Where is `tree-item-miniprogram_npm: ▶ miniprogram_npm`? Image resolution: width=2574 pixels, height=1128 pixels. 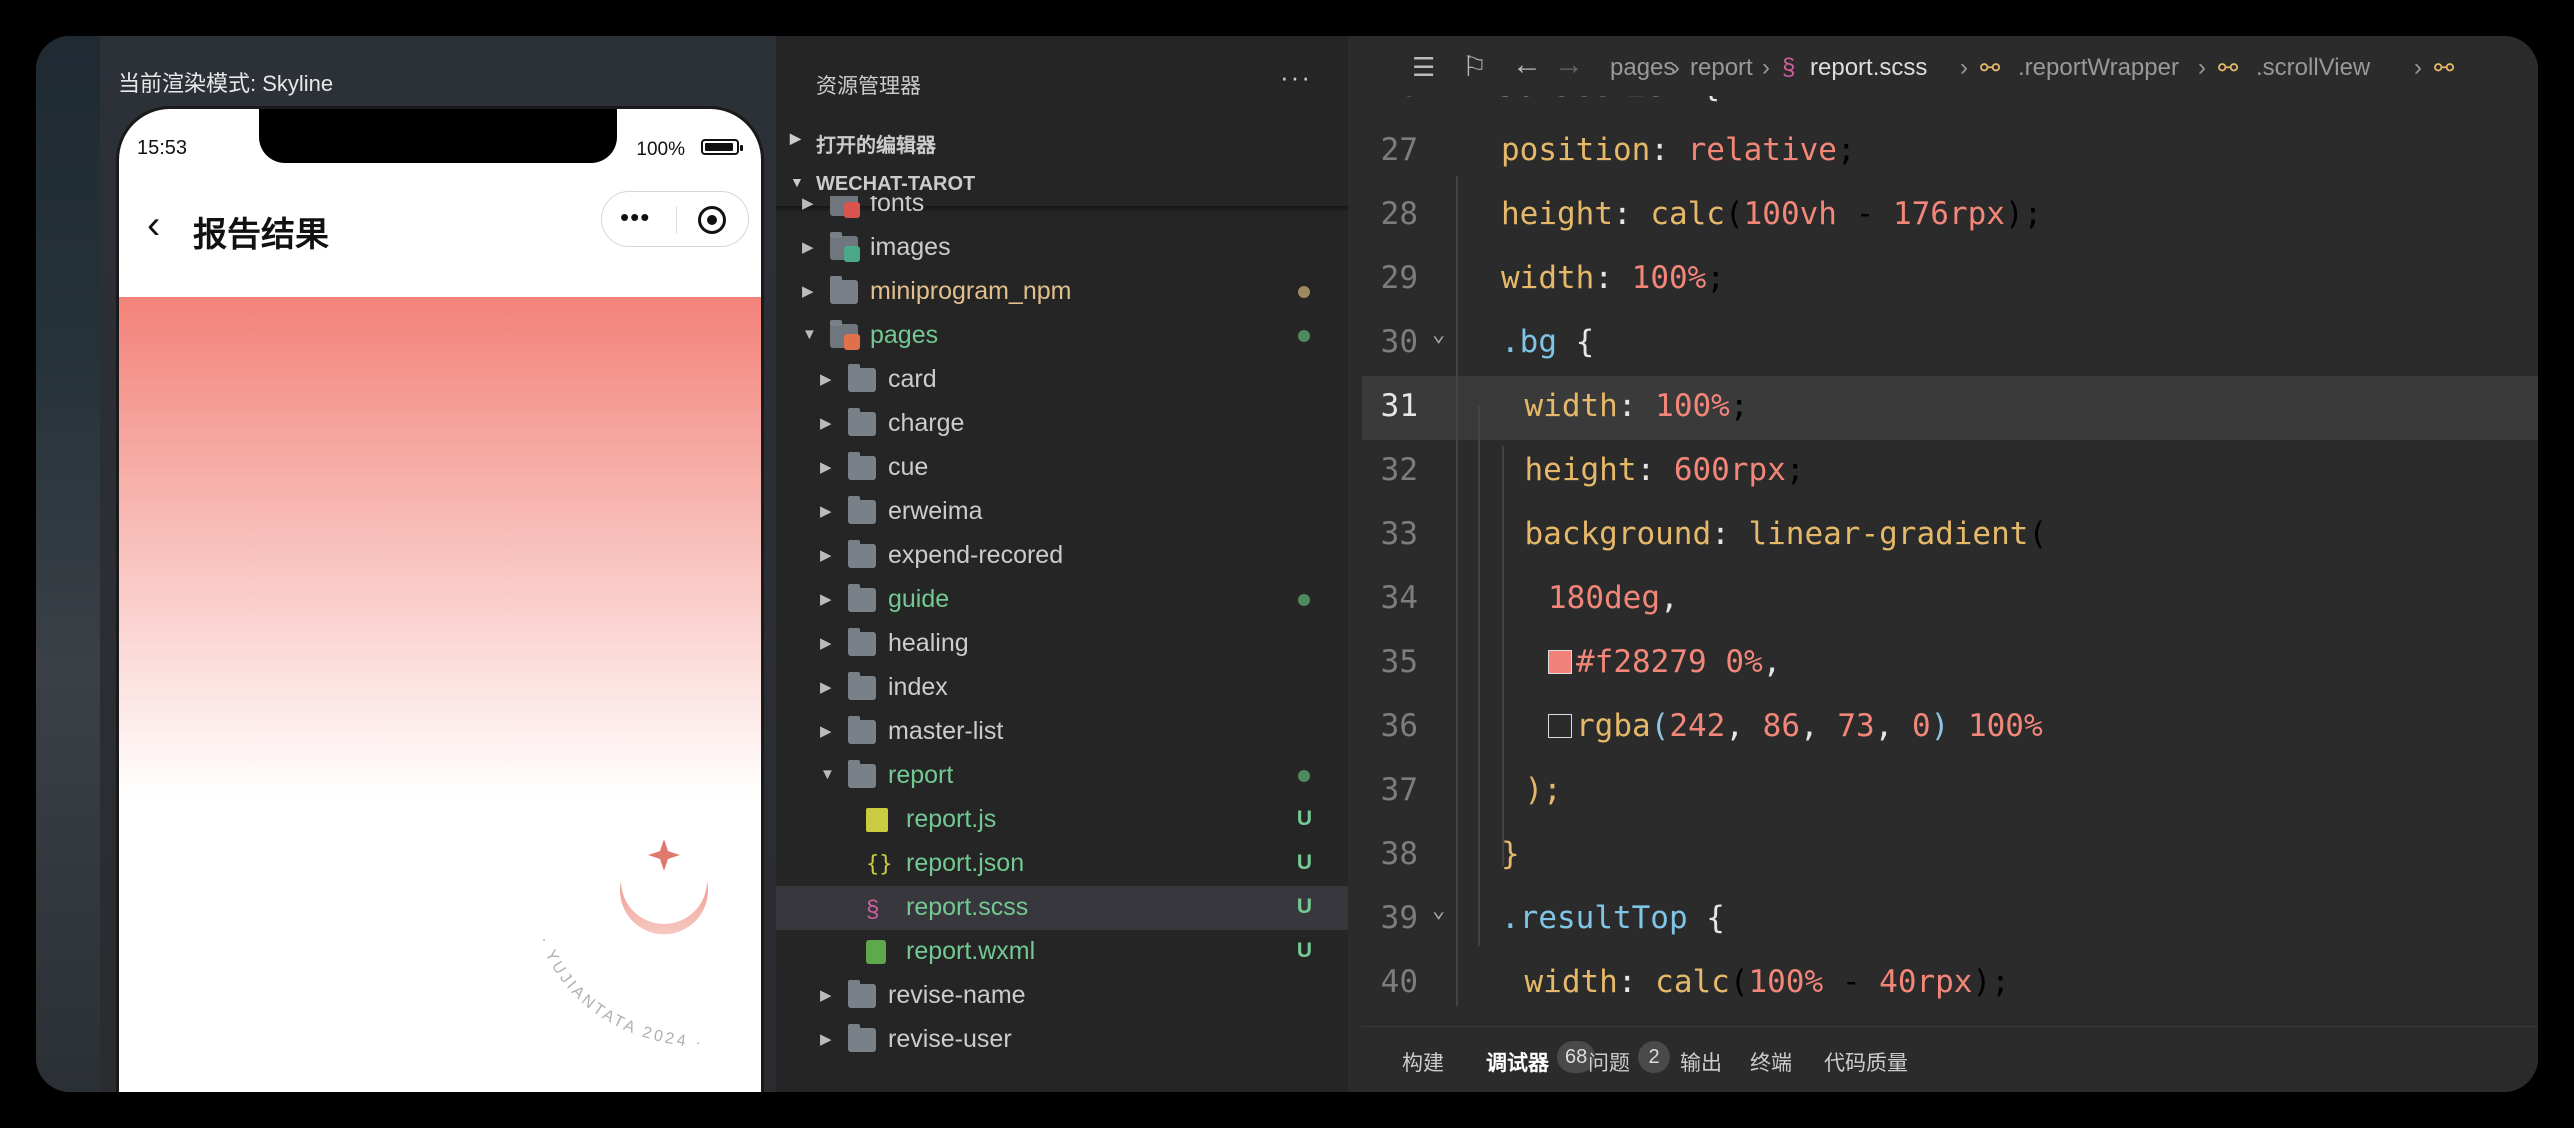 tree-item-miniprogram_npm: ▶ miniprogram_npm is located at coordinates (1062, 292).